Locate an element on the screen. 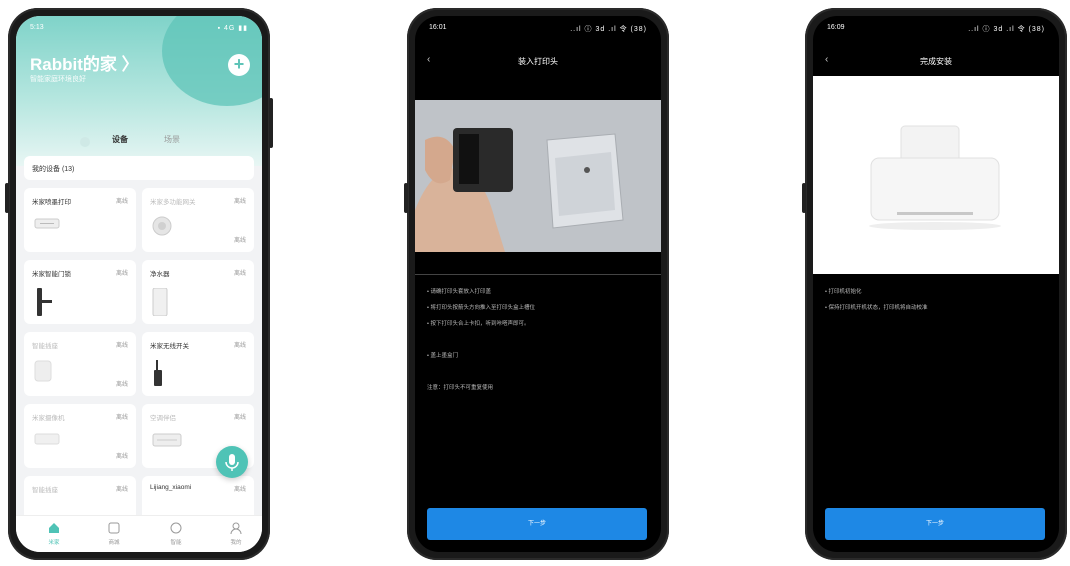  device-name: 净水器 is located at coordinates (160, 274).